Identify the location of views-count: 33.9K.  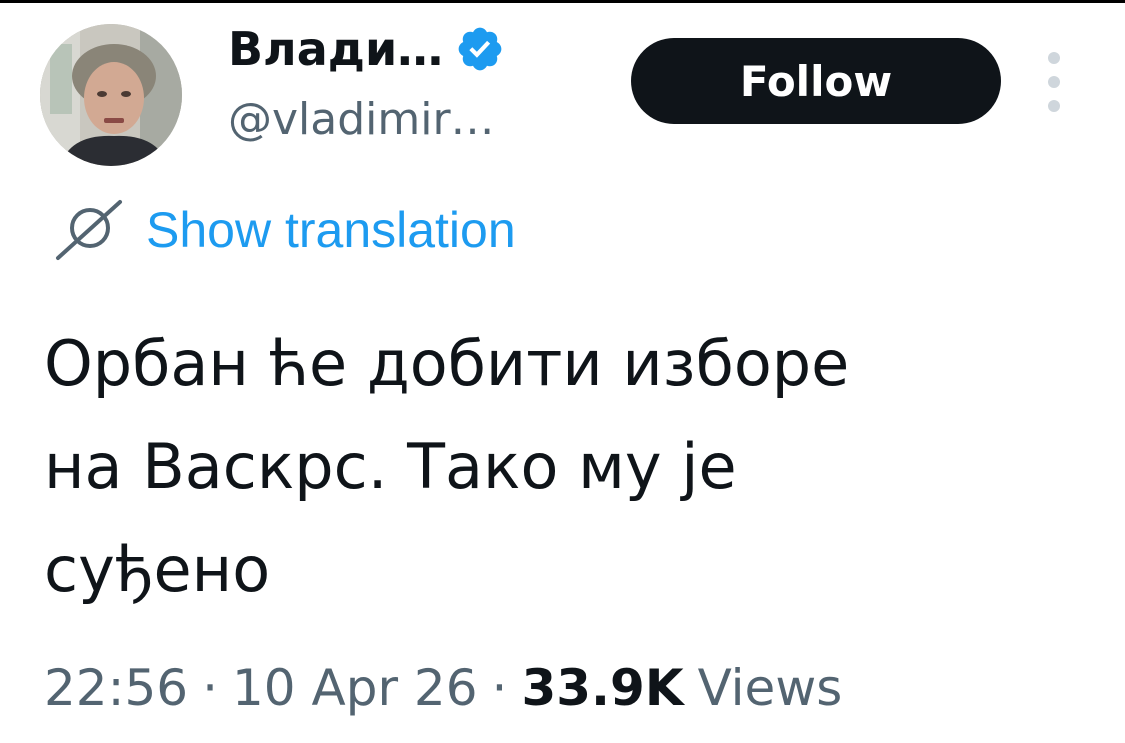
(602, 688).